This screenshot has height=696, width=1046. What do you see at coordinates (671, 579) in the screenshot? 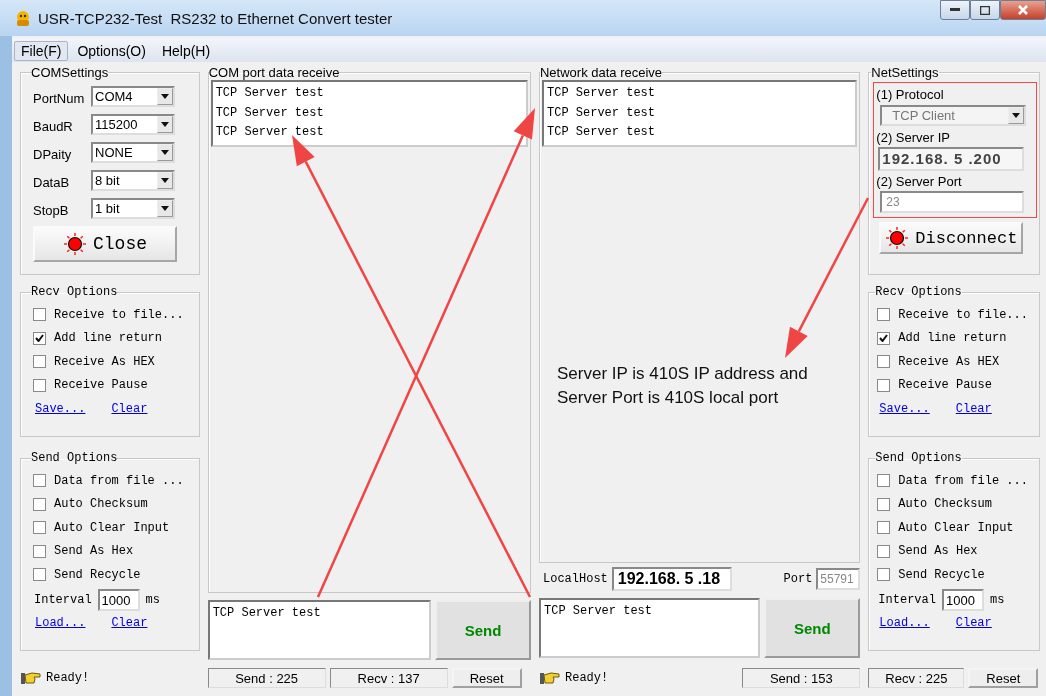
I see `ip-address-field: 192.168. 5 .18` at bounding box center [671, 579].